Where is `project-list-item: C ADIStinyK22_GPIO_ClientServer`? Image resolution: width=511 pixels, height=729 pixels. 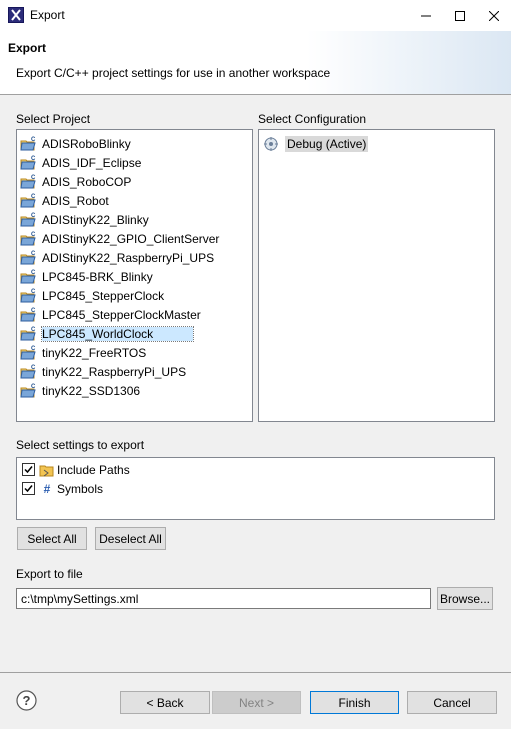 project-list-item: C ADIStinyK22_GPIO_ClientServer is located at coordinates (119, 238).